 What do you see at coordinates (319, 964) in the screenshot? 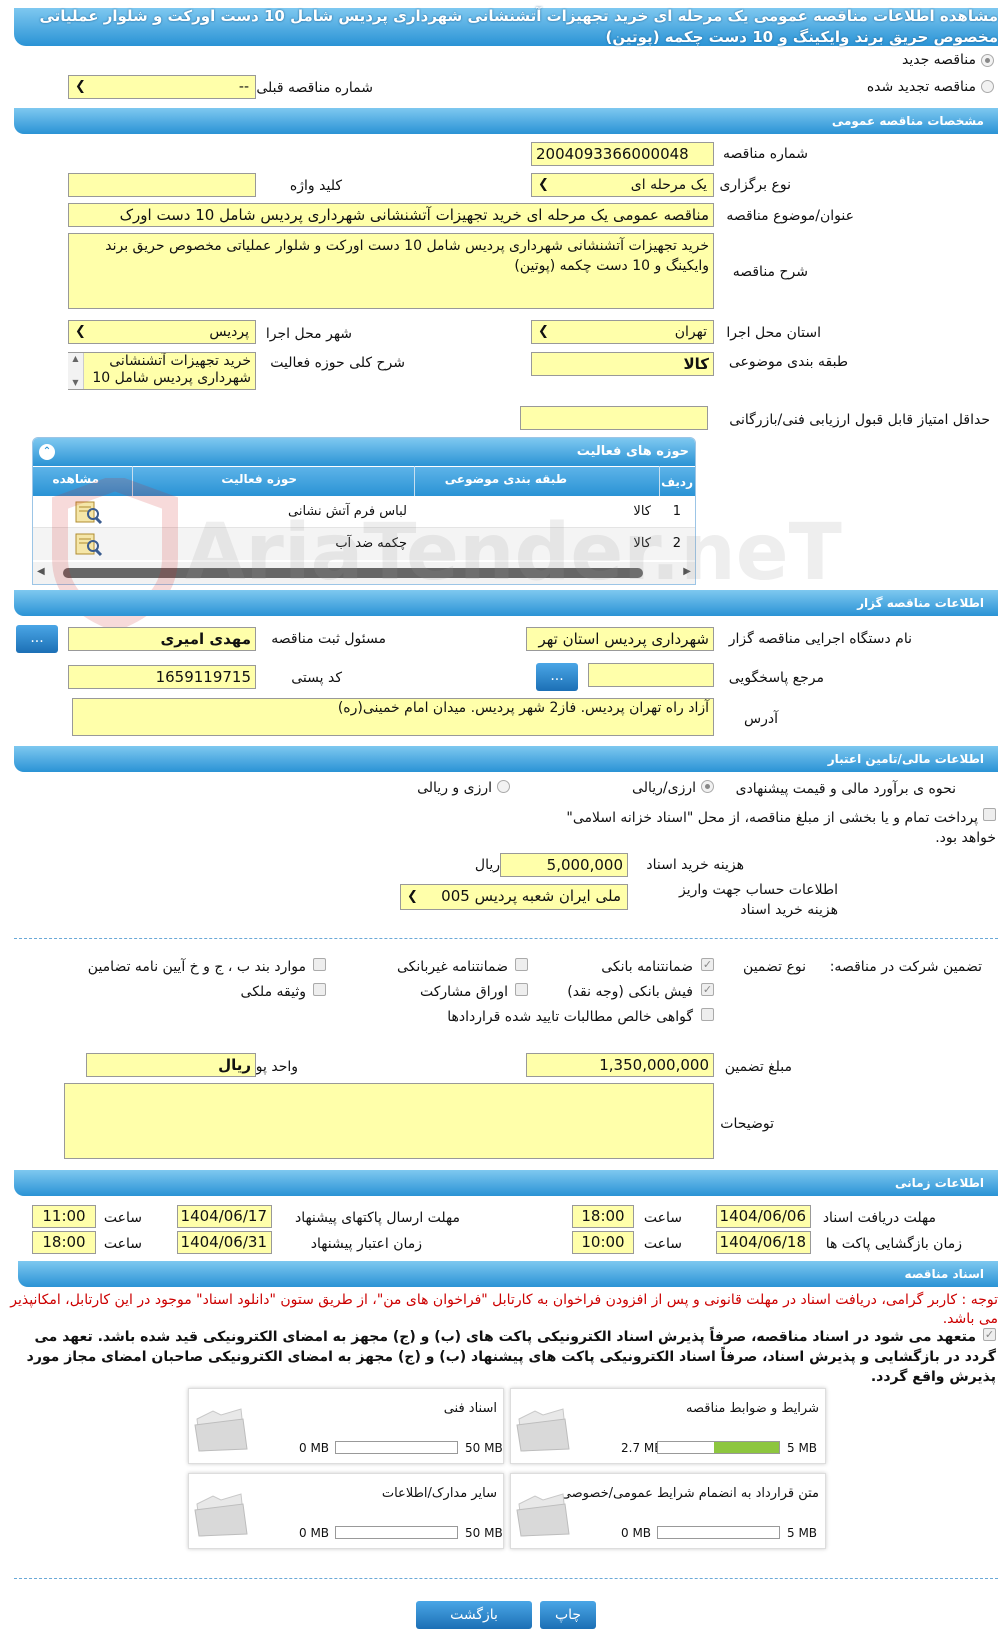
I see `items-checkbox` at bounding box center [319, 964].